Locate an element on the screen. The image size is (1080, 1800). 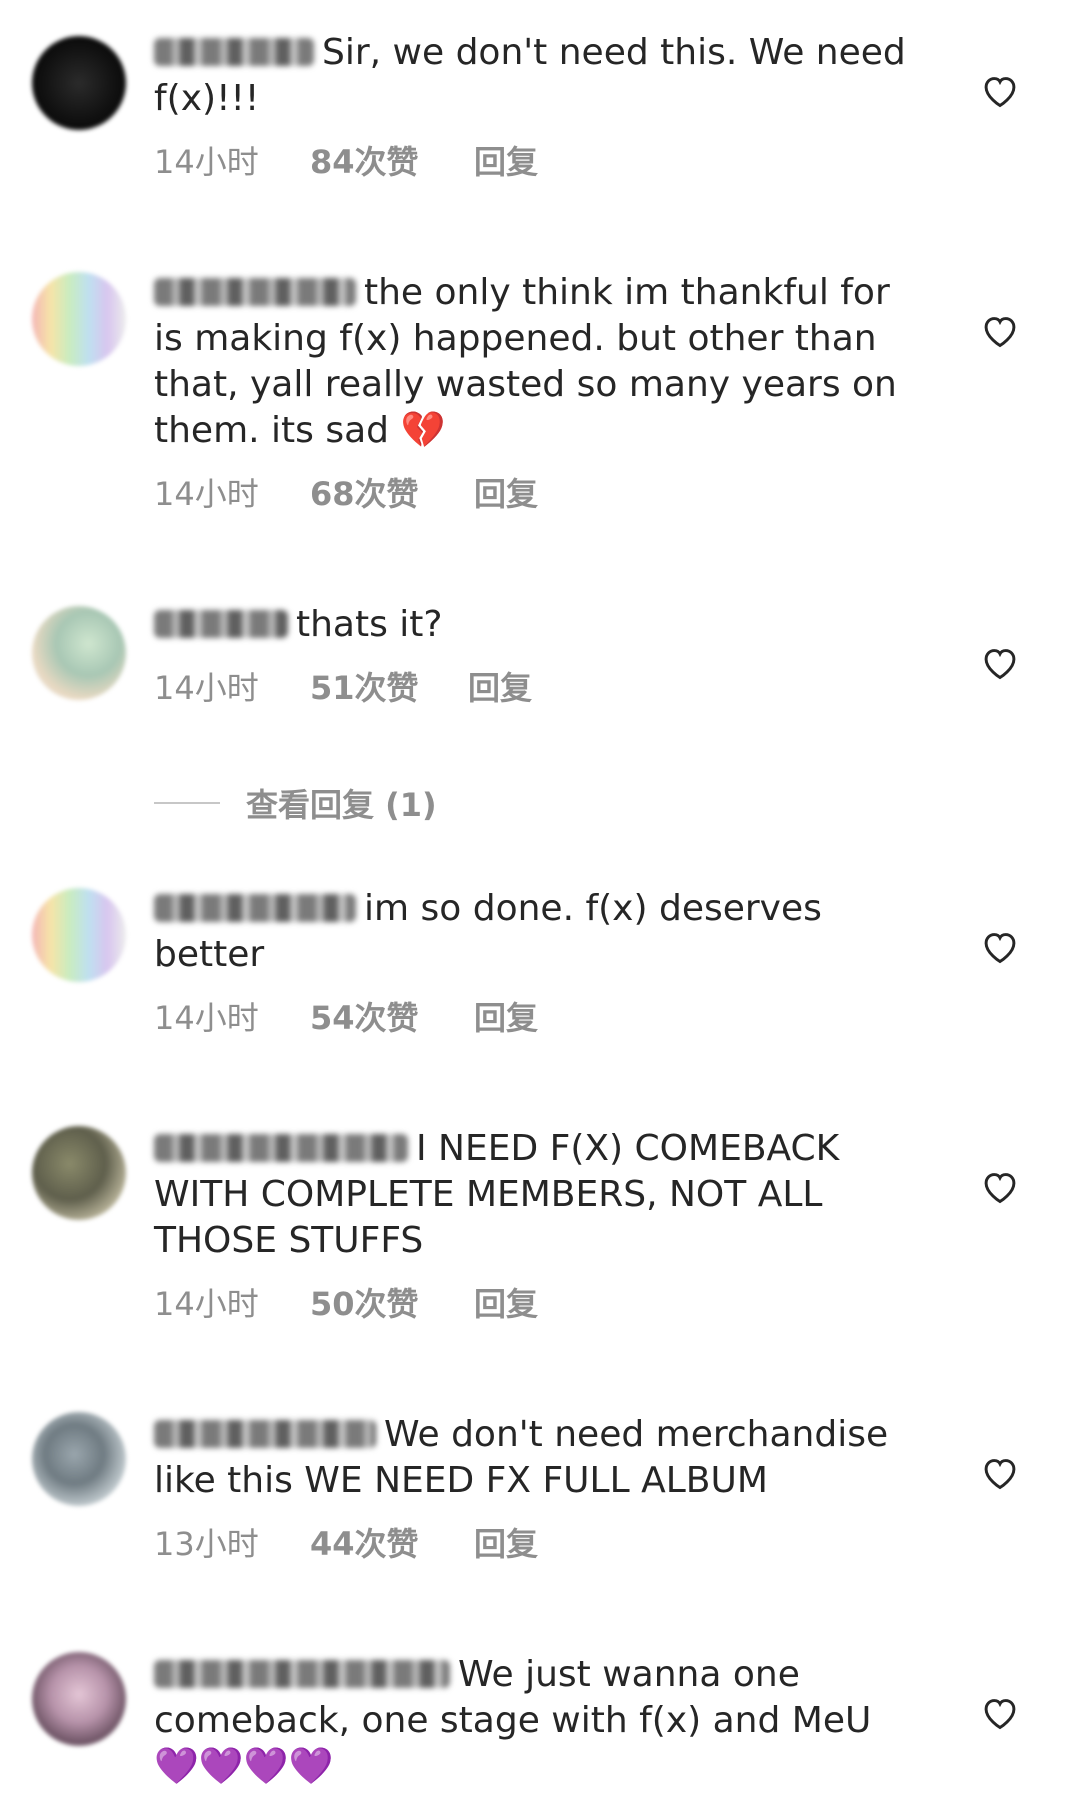
comment-meta: 14小时 50次赞 回复 is located at coordinates (539, 1304).